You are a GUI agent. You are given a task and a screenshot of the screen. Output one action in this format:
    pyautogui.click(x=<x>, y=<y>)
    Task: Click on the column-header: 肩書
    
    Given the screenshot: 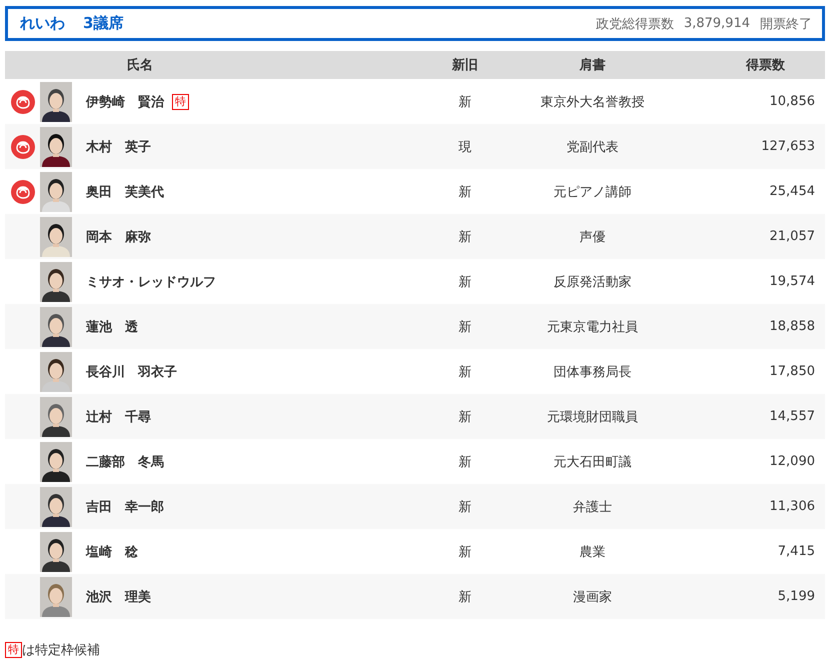 What is the action you would take?
    pyautogui.click(x=592, y=65)
    